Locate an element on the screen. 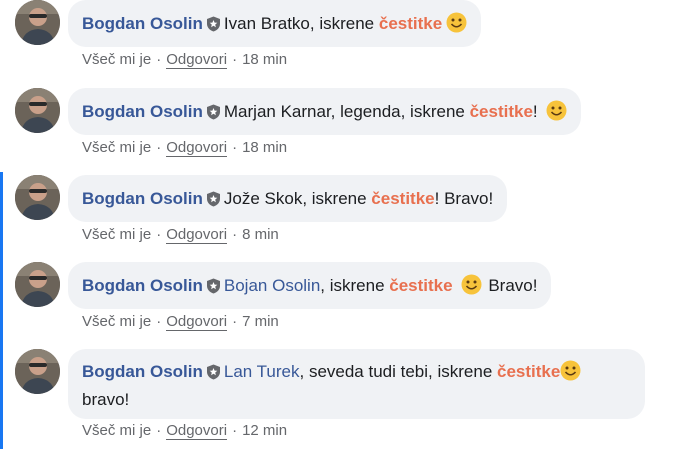 The width and height of the screenshot is (698, 449). comment-text-space is located at coordinates (455, 285).